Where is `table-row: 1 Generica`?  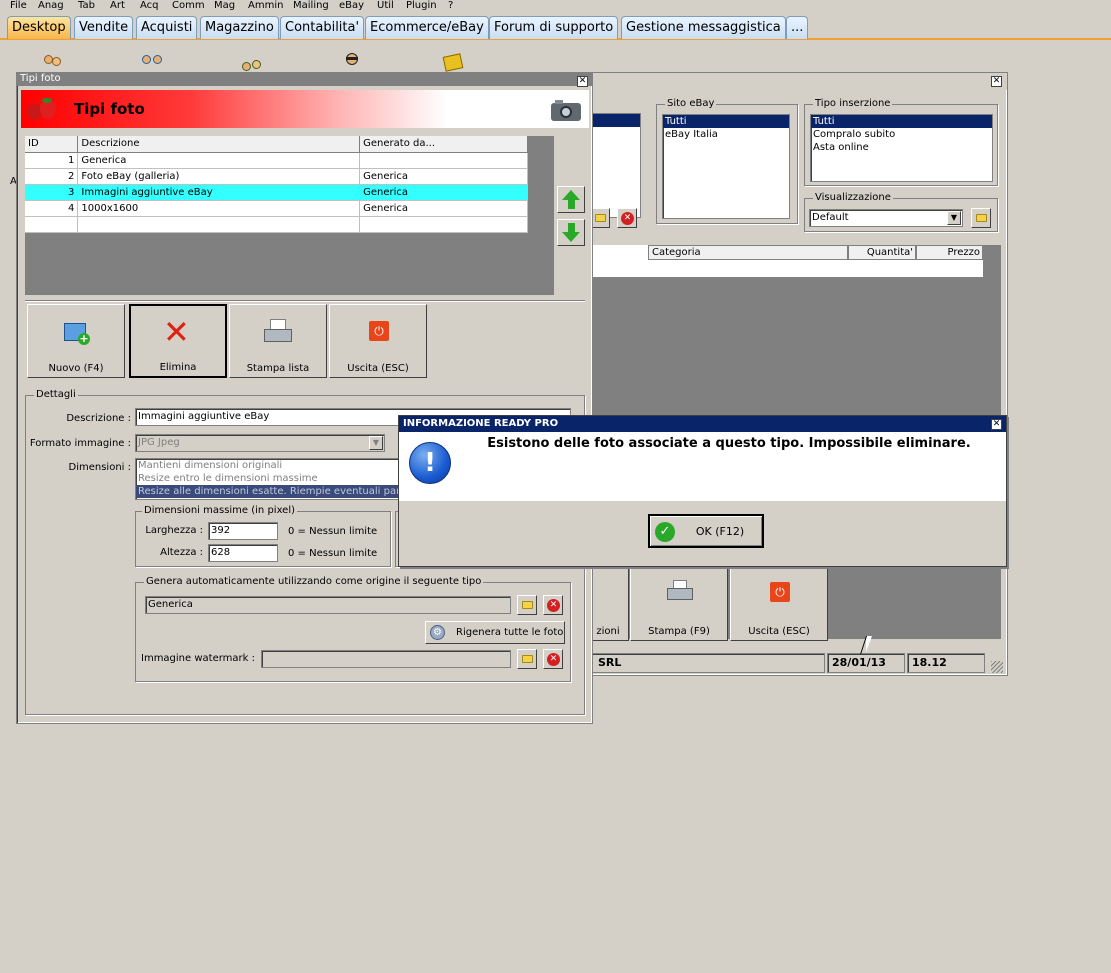 table-row: 1 Generica is located at coordinates (276, 160).